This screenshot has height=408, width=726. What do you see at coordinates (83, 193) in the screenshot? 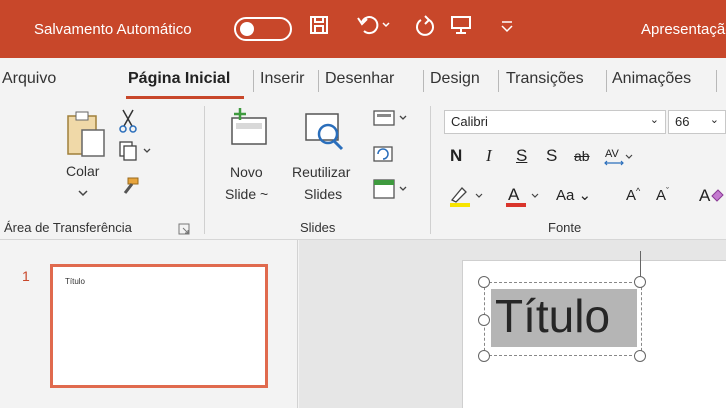
I see `paste-dropdown-icon` at bounding box center [83, 193].